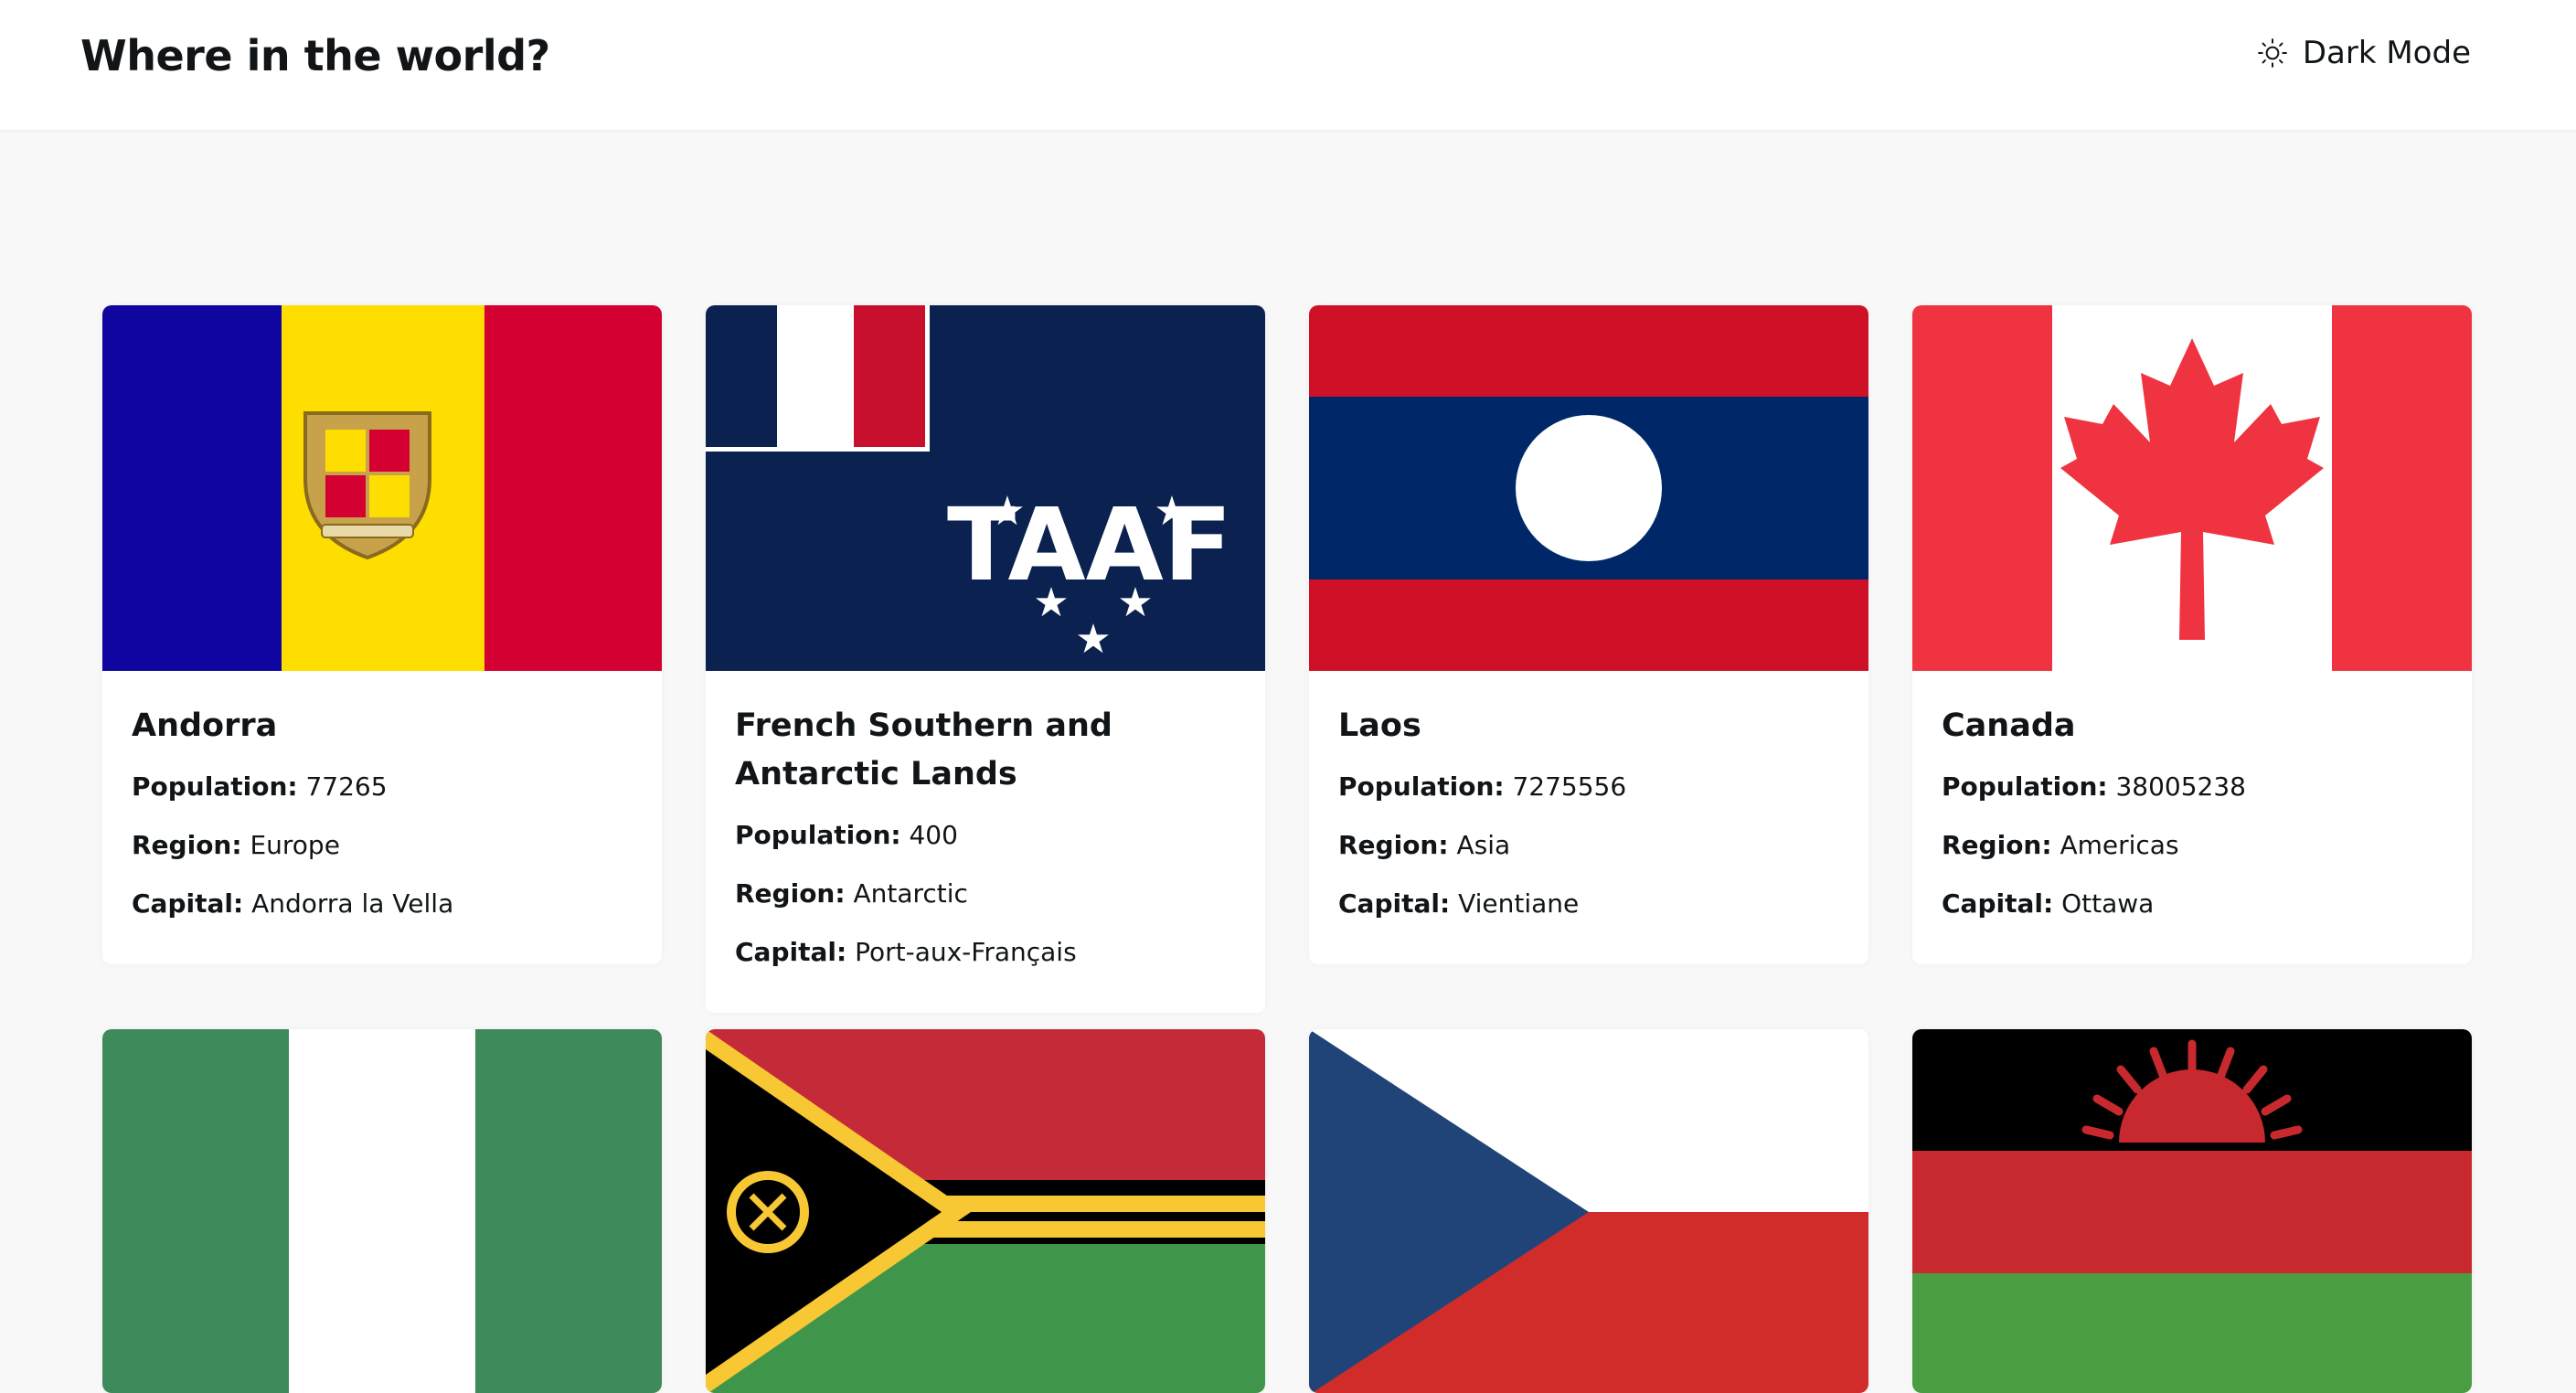 The image size is (2576, 1393). What do you see at coordinates (1288, 65) in the screenshot?
I see `top-header: Where in the world? Dark Mode` at bounding box center [1288, 65].